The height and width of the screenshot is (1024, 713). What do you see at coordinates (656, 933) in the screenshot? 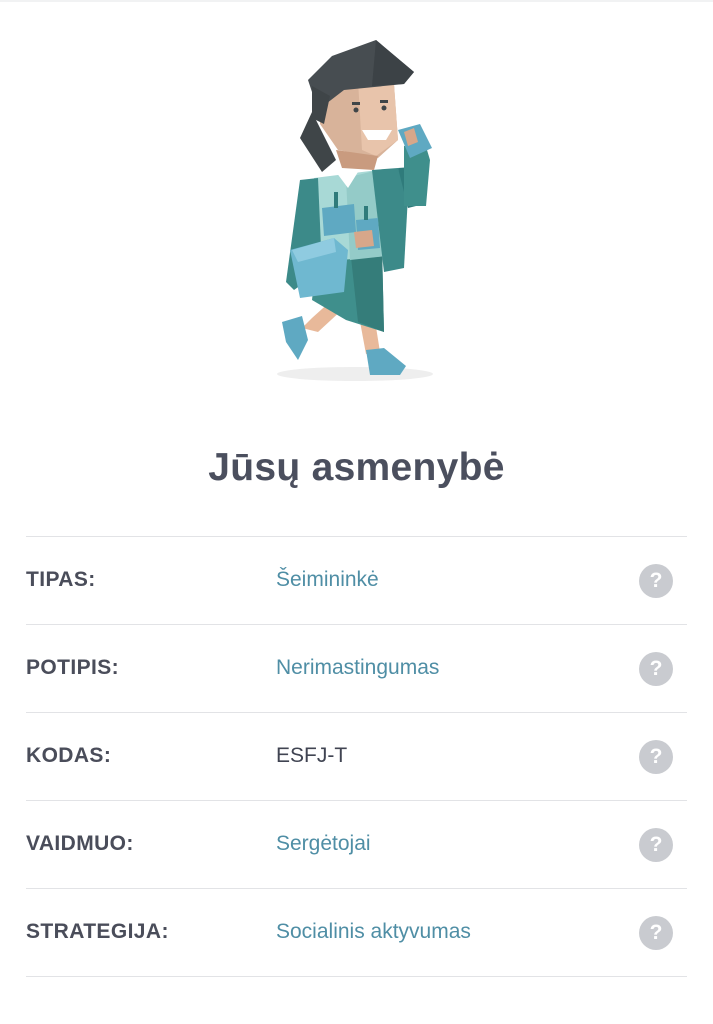
I see `strategy-help-icon: ?` at bounding box center [656, 933].